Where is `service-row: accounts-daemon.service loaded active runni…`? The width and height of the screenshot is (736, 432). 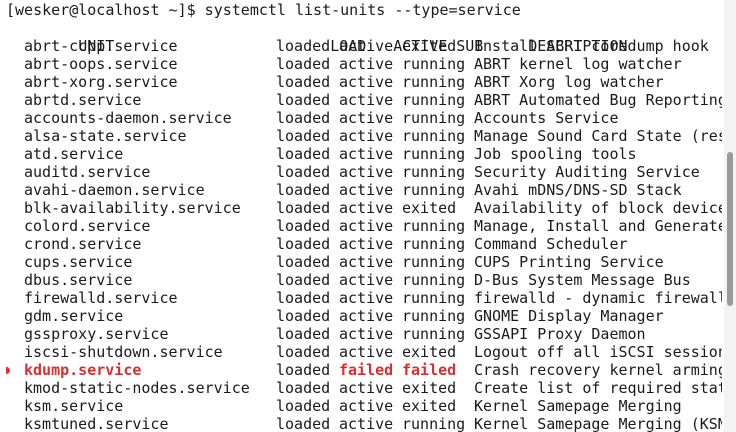
service-row: accounts-daemon.service loaded active runni… is located at coordinates (364, 118).